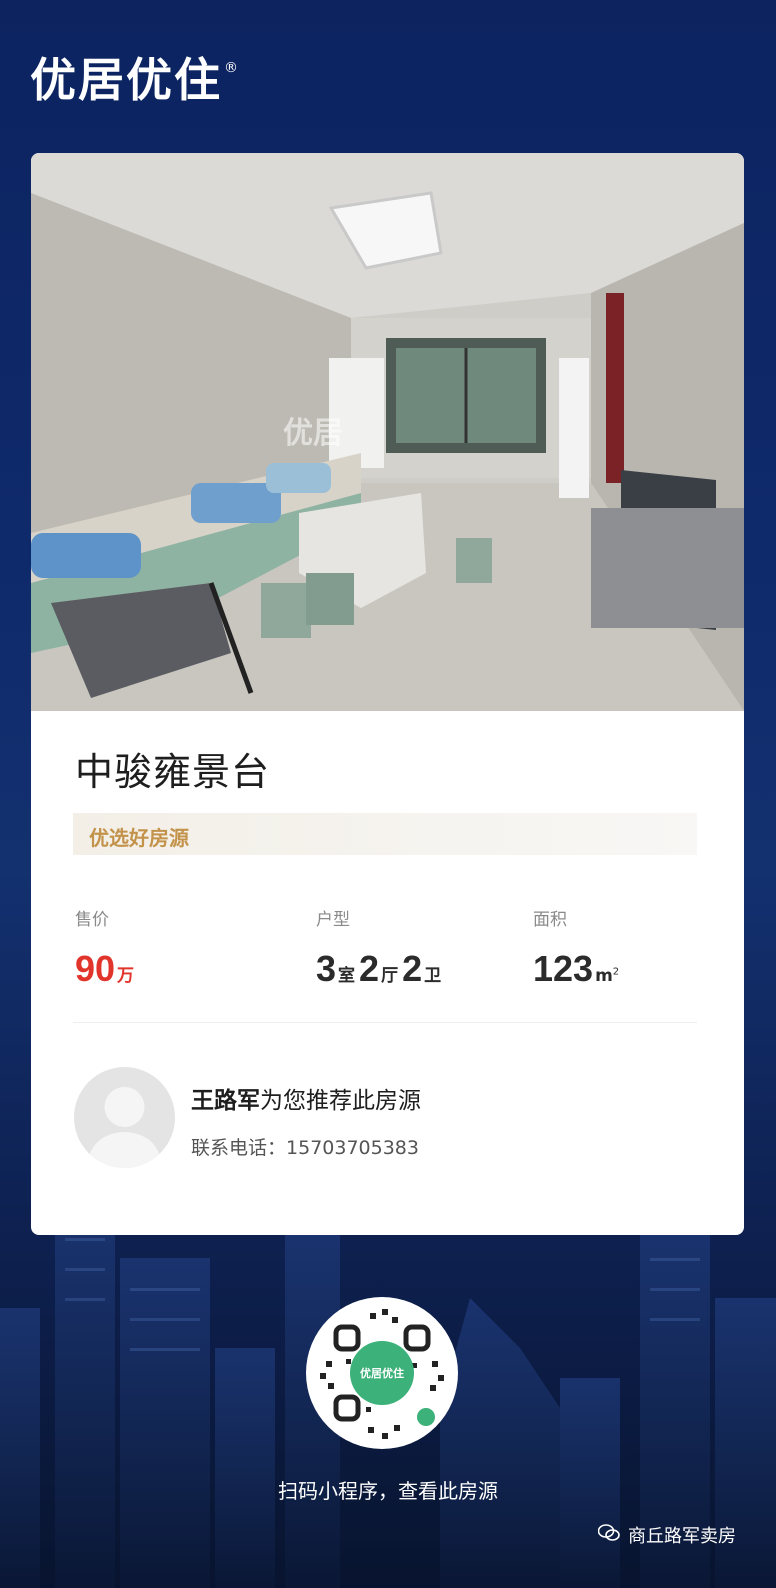  What do you see at coordinates (225, 1101) in the screenshot?
I see `agent-name: 王路军` at bounding box center [225, 1101].